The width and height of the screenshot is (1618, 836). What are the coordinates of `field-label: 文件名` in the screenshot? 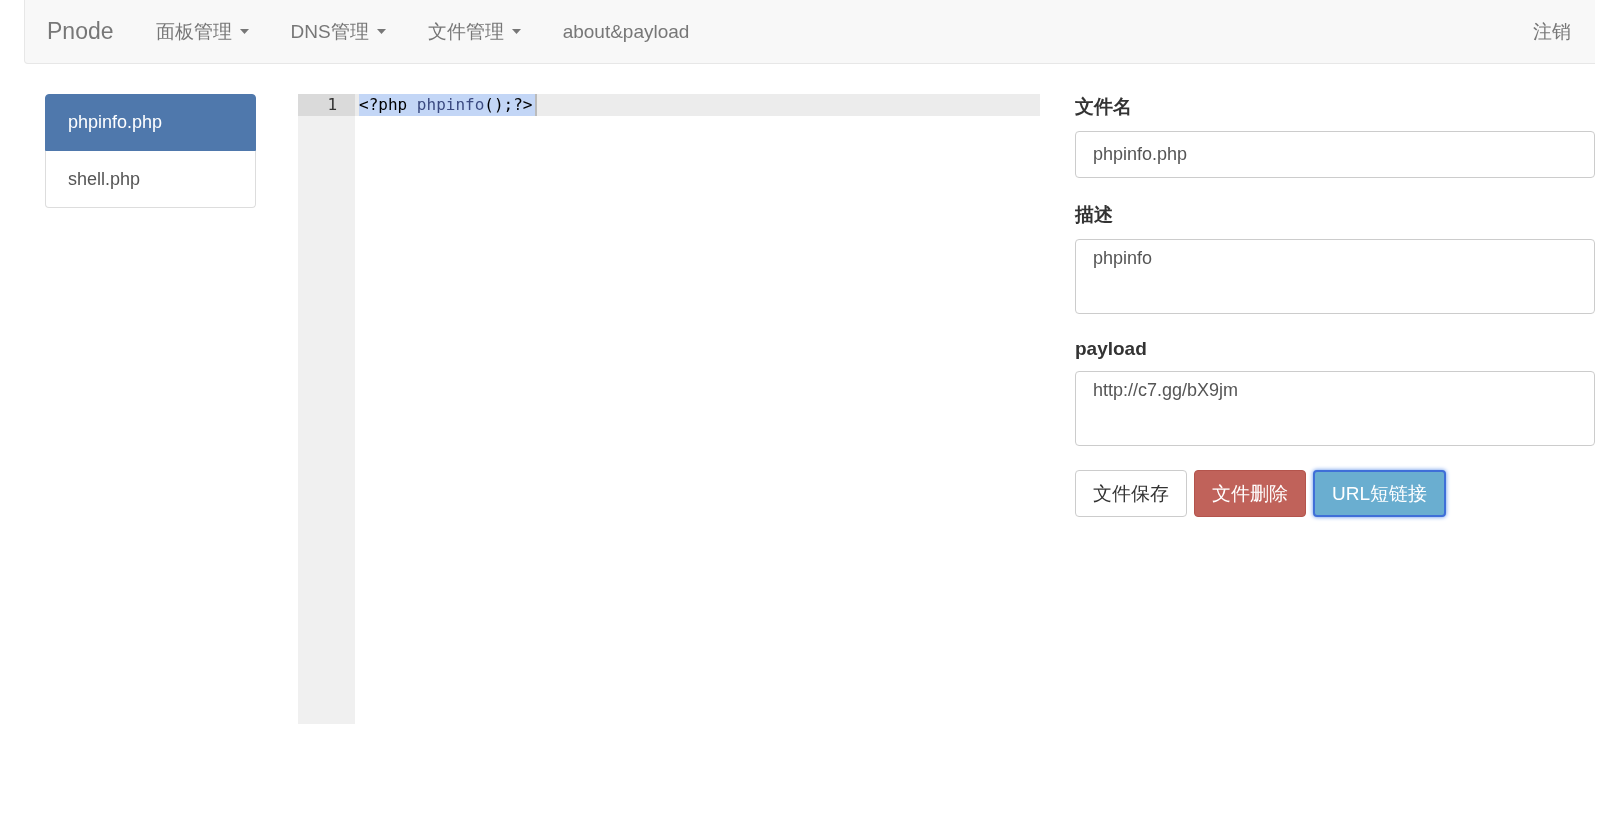 It's located at (1104, 107).